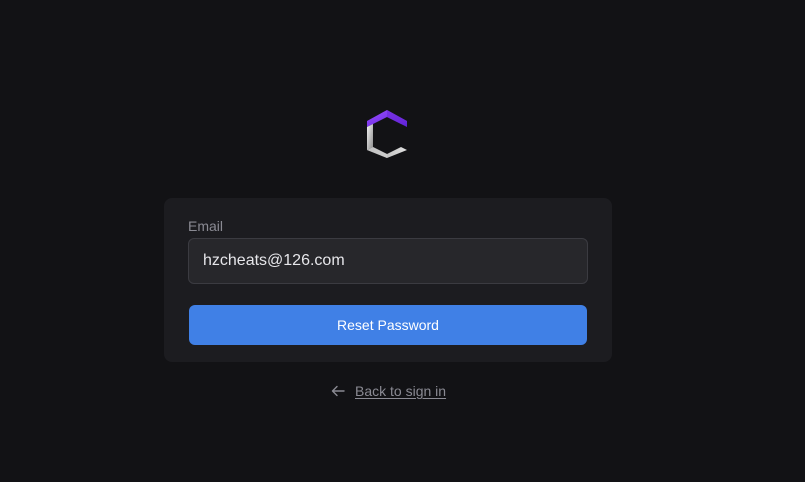 This screenshot has height=482, width=805. I want to click on back-to-sign-in-link: Back to sign in, so click(388, 391).